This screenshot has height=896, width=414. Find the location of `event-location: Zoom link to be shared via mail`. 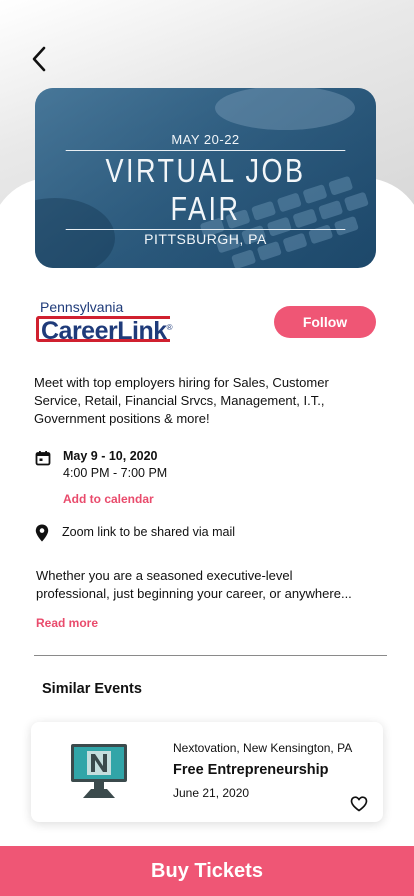

event-location: Zoom link to be shared via mail is located at coordinates (148, 532).